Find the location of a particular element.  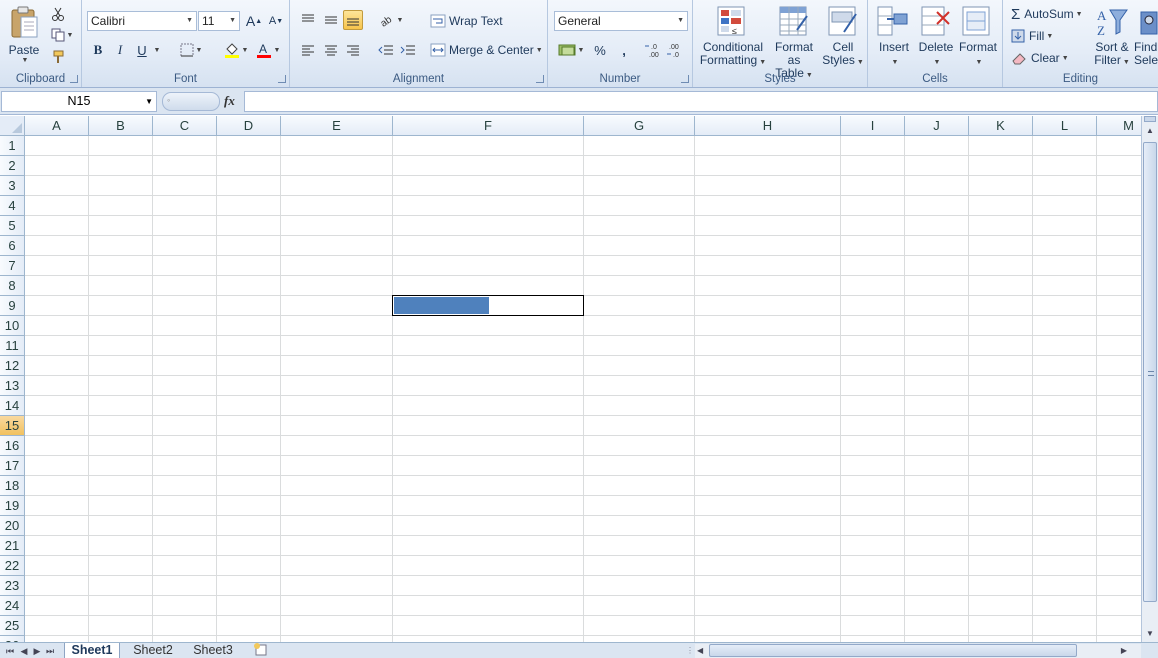

column-header-g: G is located at coordinates (639, 126).